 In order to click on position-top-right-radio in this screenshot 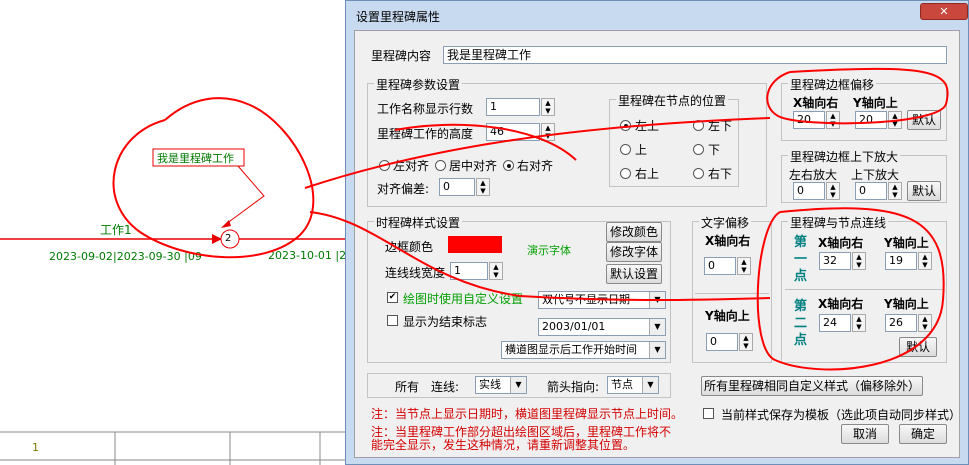, I will do `click(625, 173)`.